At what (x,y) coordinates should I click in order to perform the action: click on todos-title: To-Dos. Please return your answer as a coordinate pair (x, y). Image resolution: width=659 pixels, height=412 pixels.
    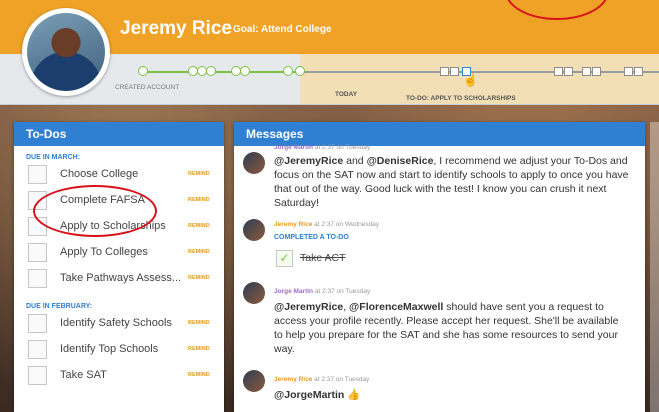
    Looking at the image, I should click on (119, 134).